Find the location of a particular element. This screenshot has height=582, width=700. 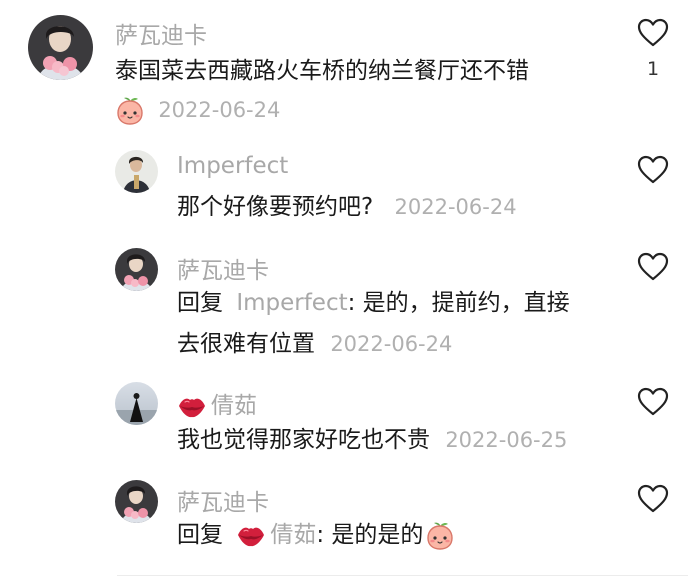

like-count: 1 is located at coordinates (653, 69).